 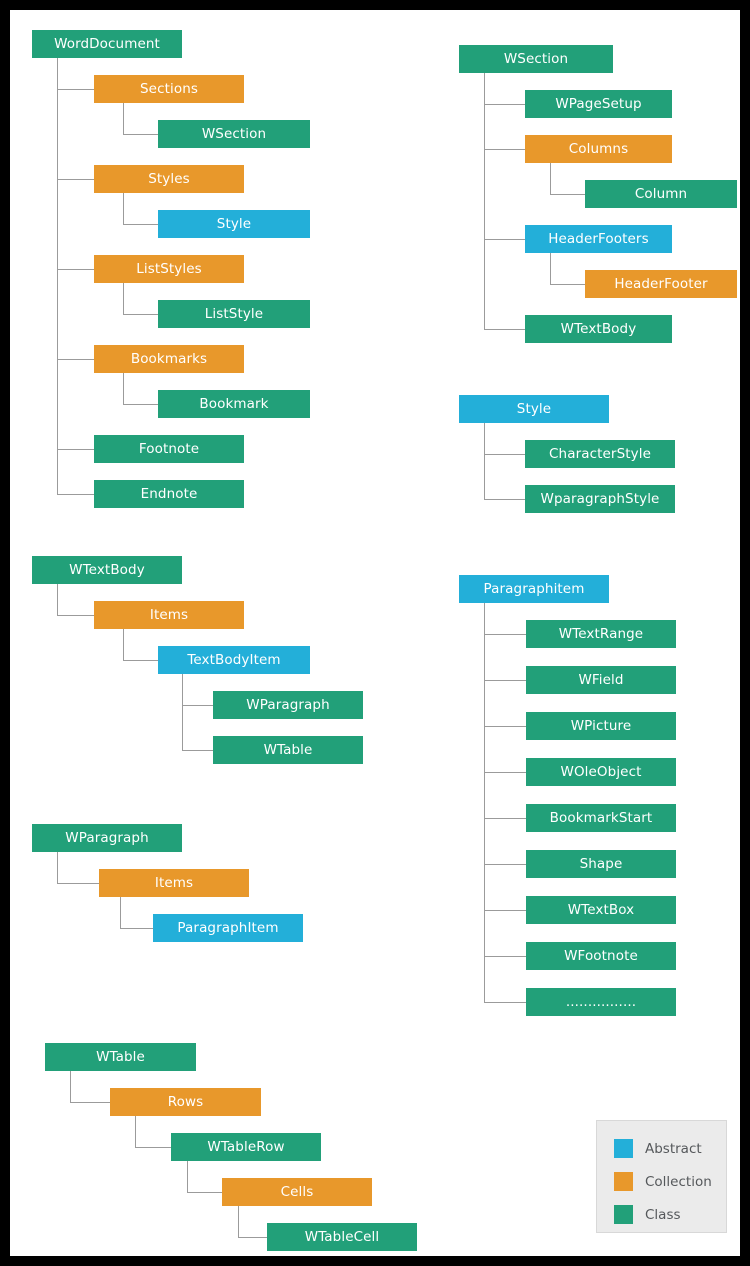 What do you see at coordinates (601, 726) in the screenshot?
I see `node-paragraphitem-3: WPicture` at bounding box center [601, 726].